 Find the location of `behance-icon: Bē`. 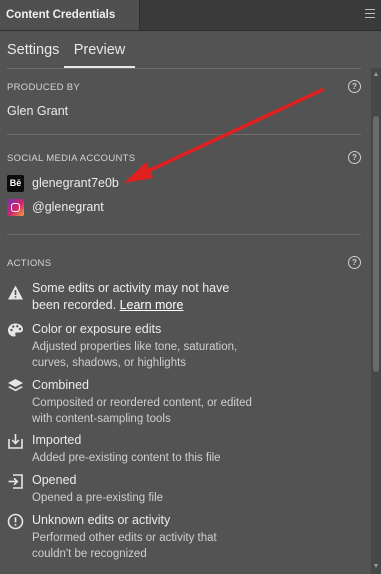

behance-icon: Bē is located at coordinates (15, 183).